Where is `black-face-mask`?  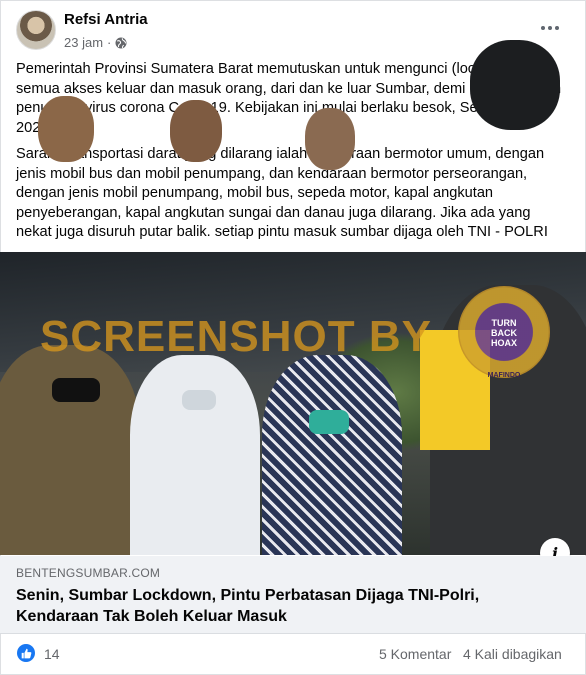
black-face-mask is located at coordinates (76, 390).